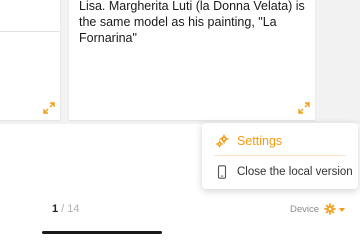 The image size is (360, 240). I want to click on pager: 1 / 14, so click(66, 209).